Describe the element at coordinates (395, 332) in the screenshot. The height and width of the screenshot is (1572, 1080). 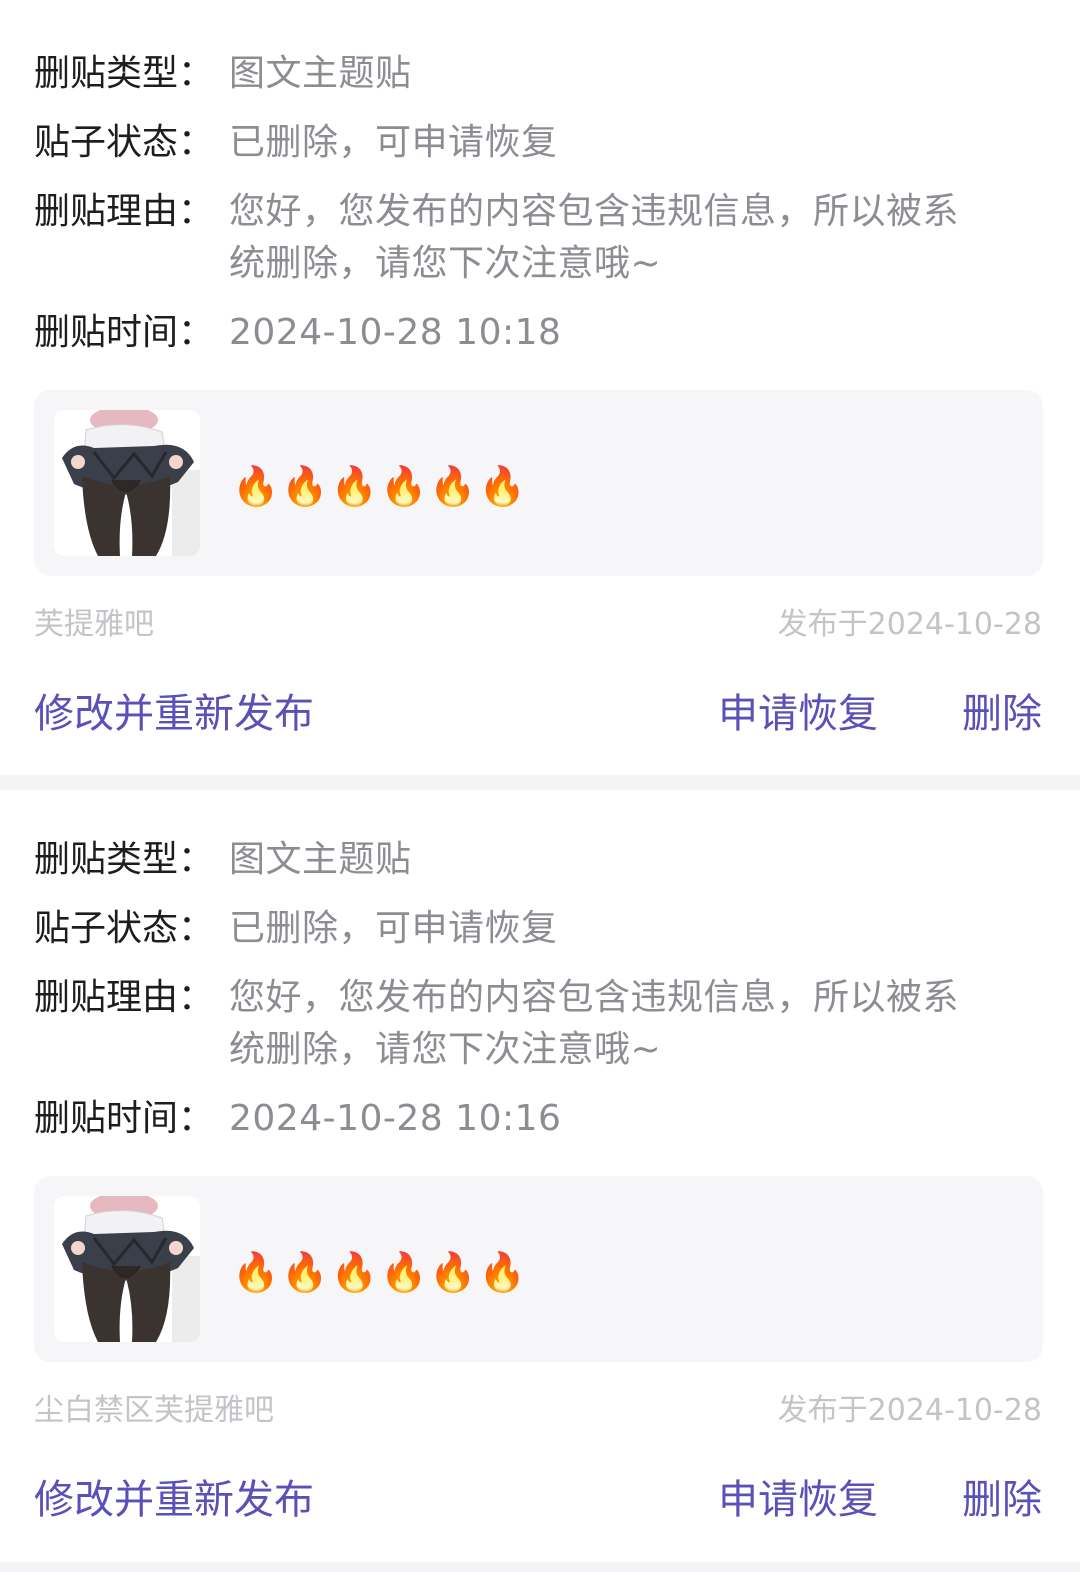
I see `delete-time-value: 2024-10-28 10:18` at that location.